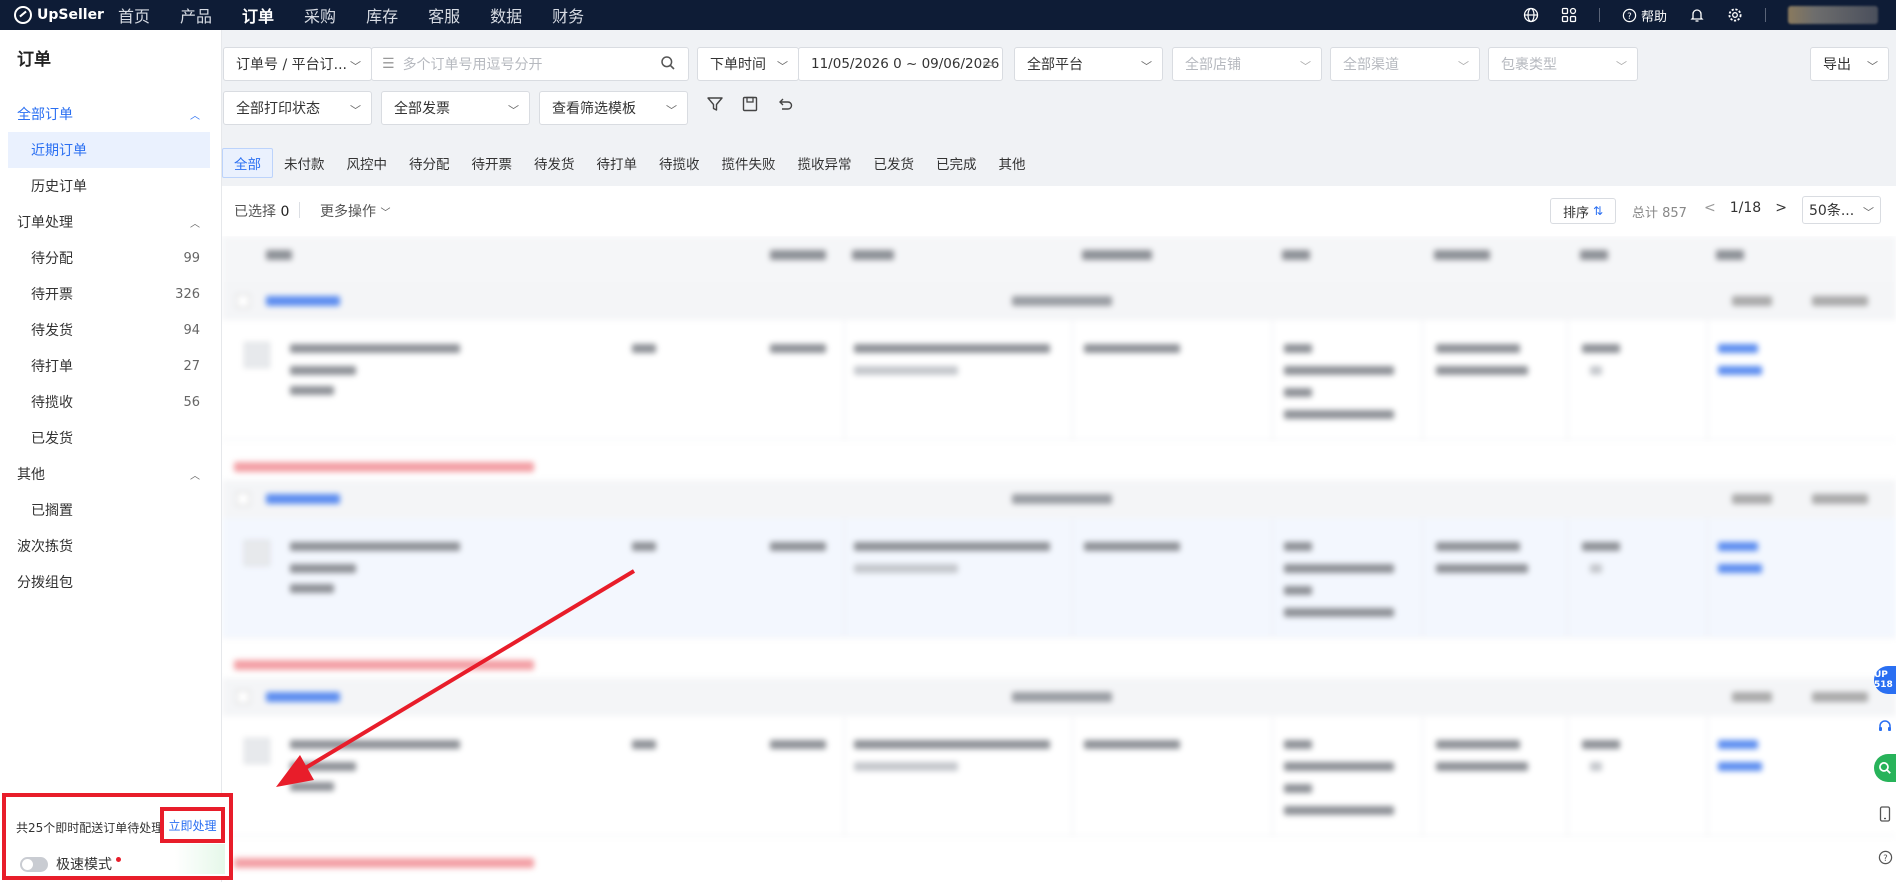 This screenshot has height=882, width=1896. Describe the element at coordinates (261, 211) in the screenshot. I see `selected-info: 已选择 0` at that location.